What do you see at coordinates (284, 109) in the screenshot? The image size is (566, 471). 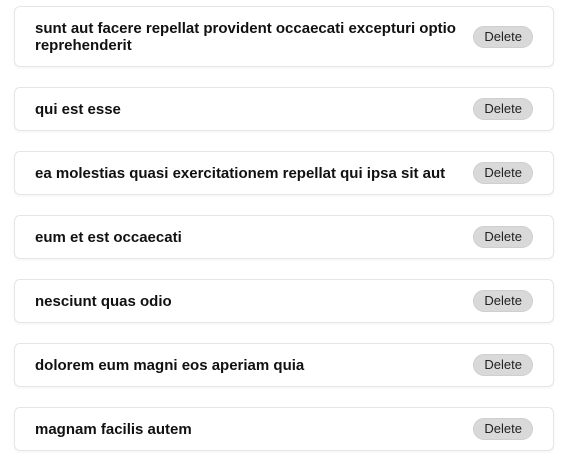 I see `post-item: qui est esse Delete` at bounding box center [284, 109].